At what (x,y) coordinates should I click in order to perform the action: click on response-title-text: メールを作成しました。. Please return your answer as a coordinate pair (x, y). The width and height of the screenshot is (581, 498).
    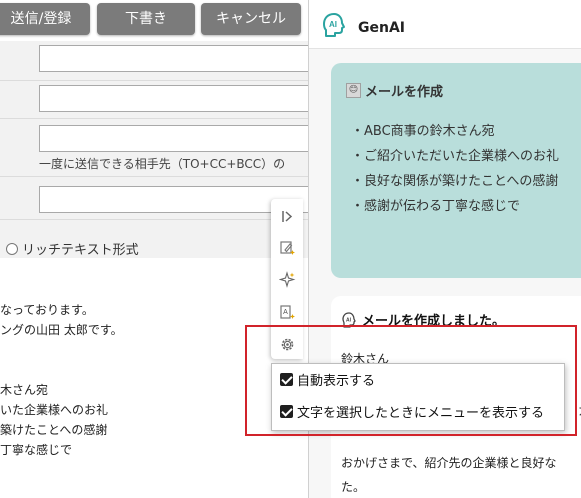
    Looking at the image, I should click on (434, 321).